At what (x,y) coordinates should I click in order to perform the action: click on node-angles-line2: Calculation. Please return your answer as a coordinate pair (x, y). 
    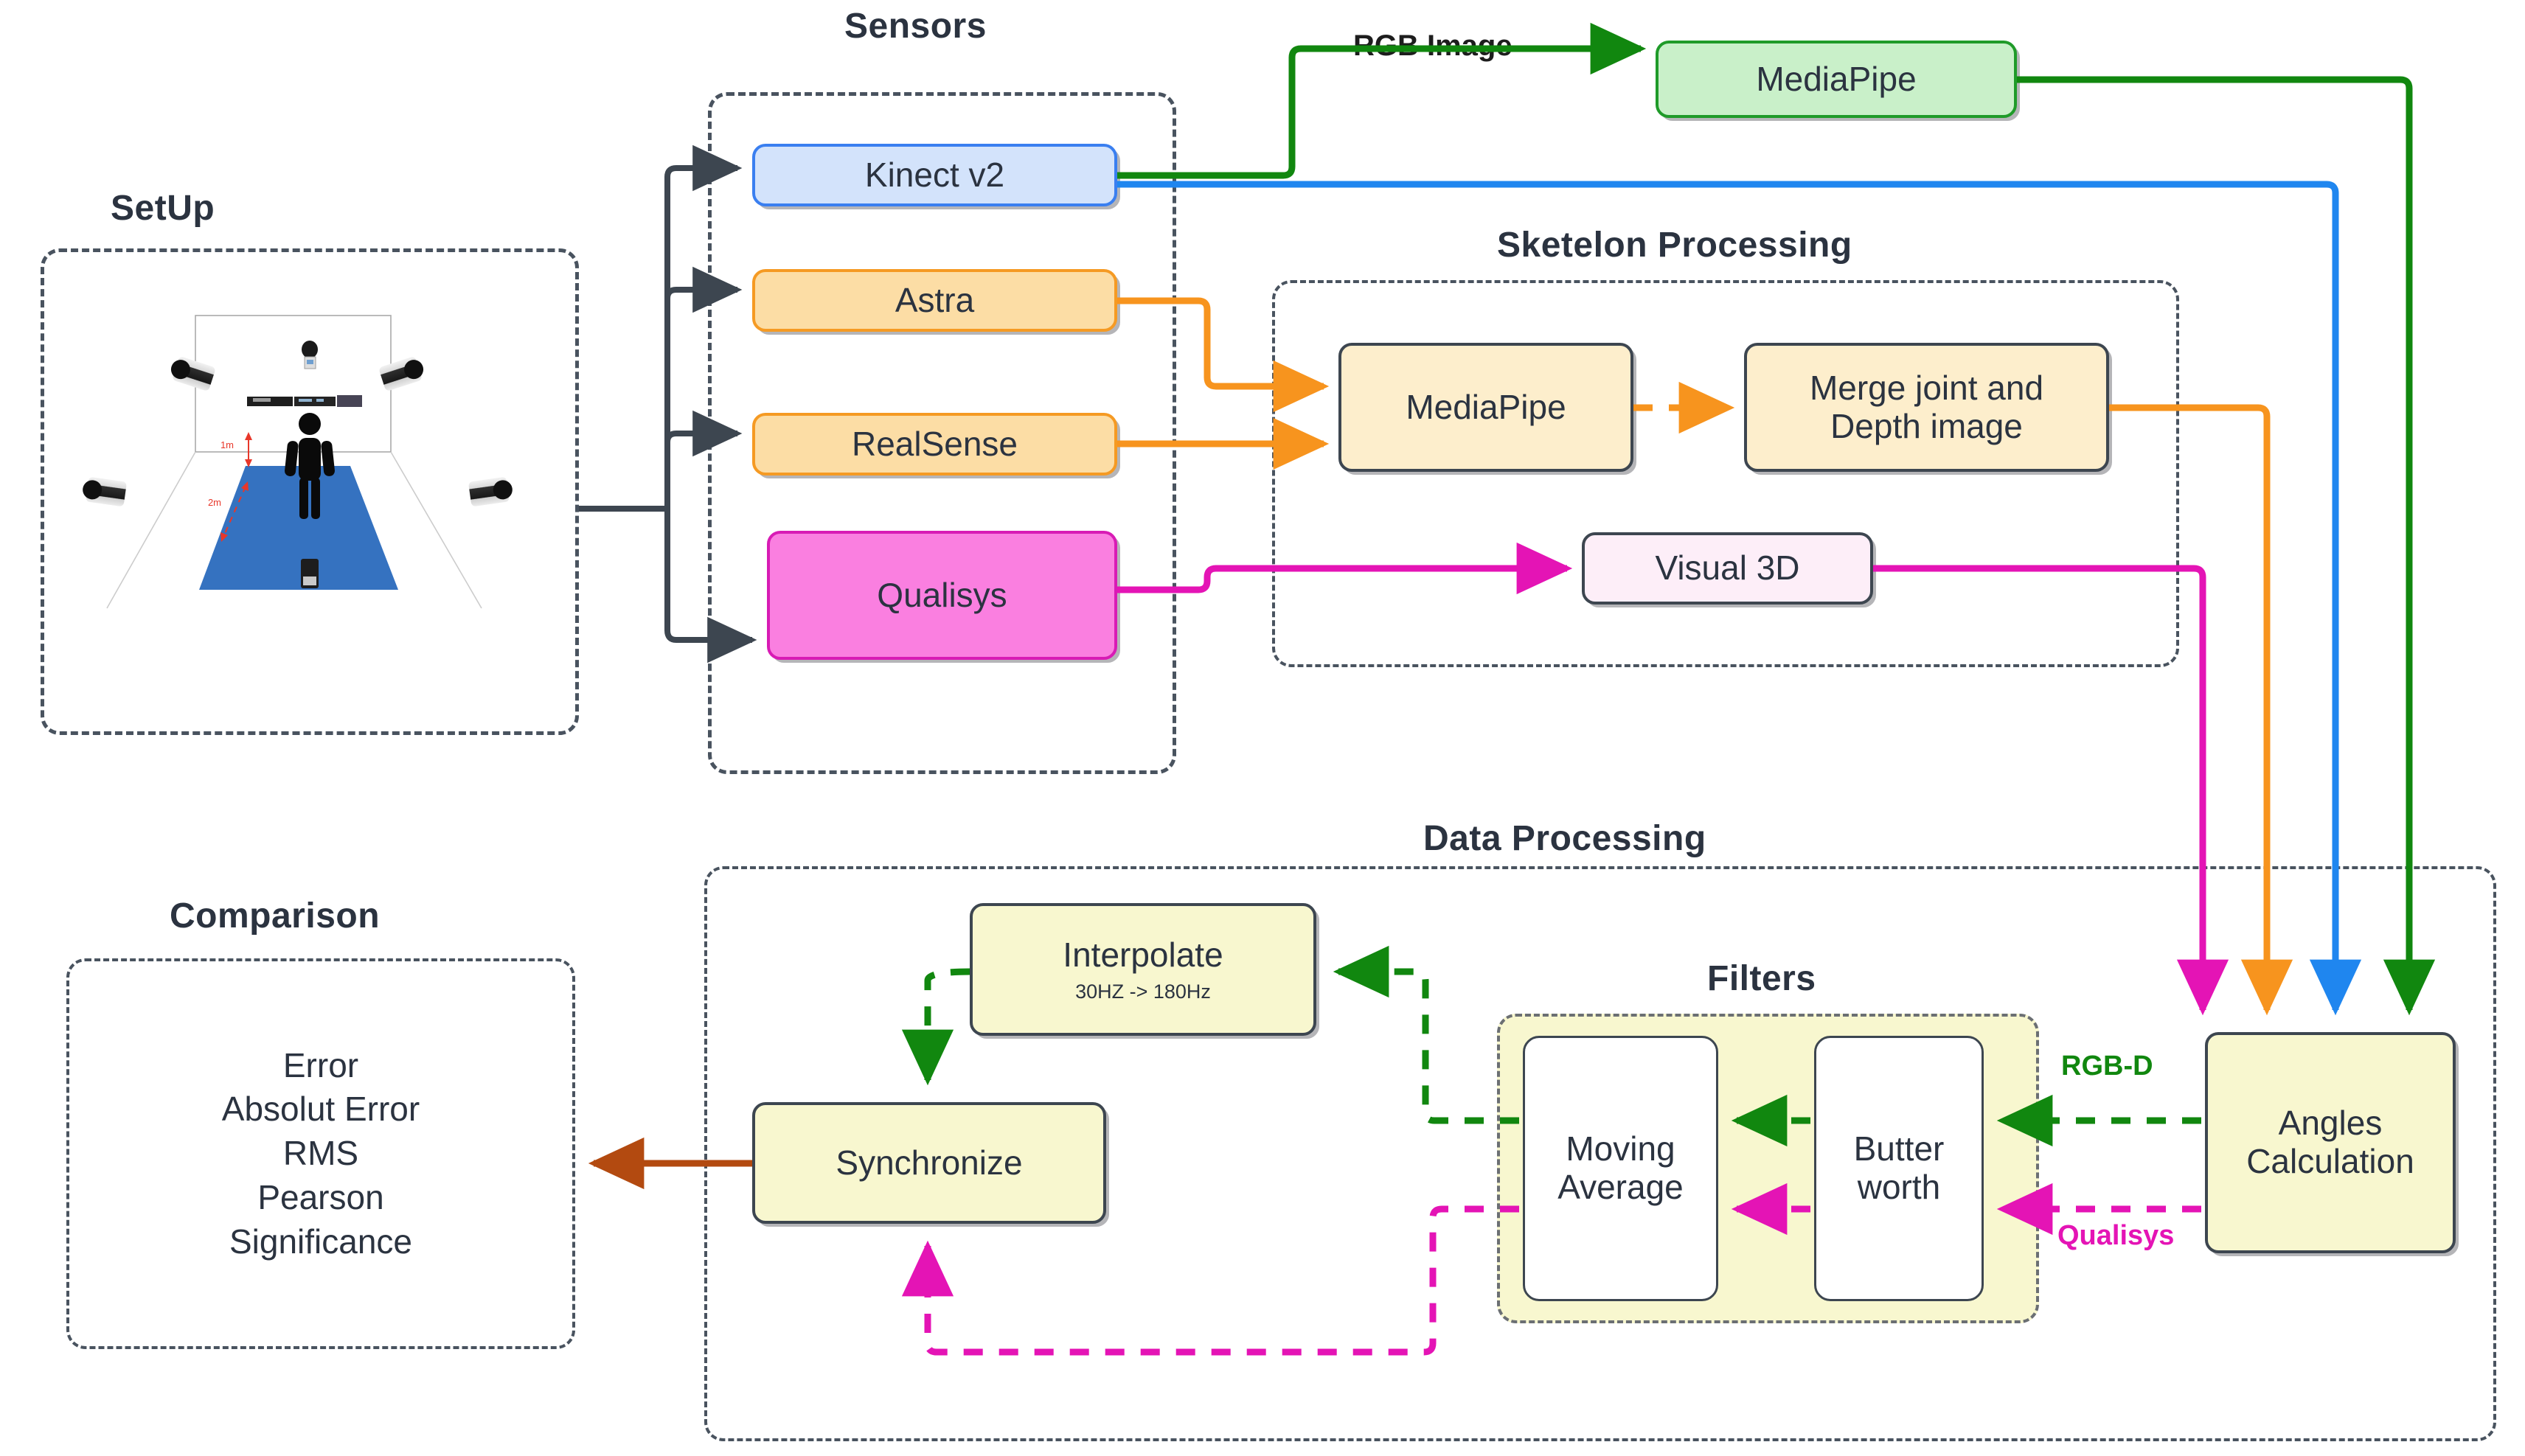
    Looking at the image, I should click on (2330, 1161).